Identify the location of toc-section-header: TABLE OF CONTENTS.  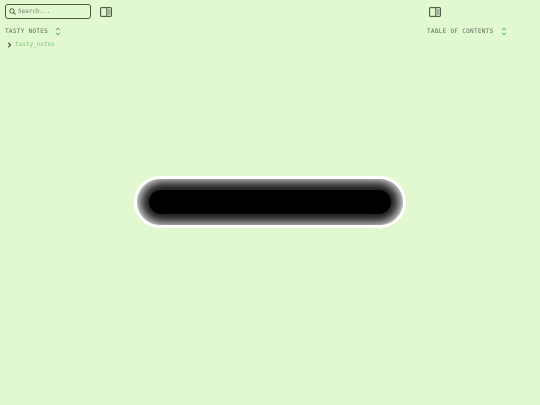
(467, 31).